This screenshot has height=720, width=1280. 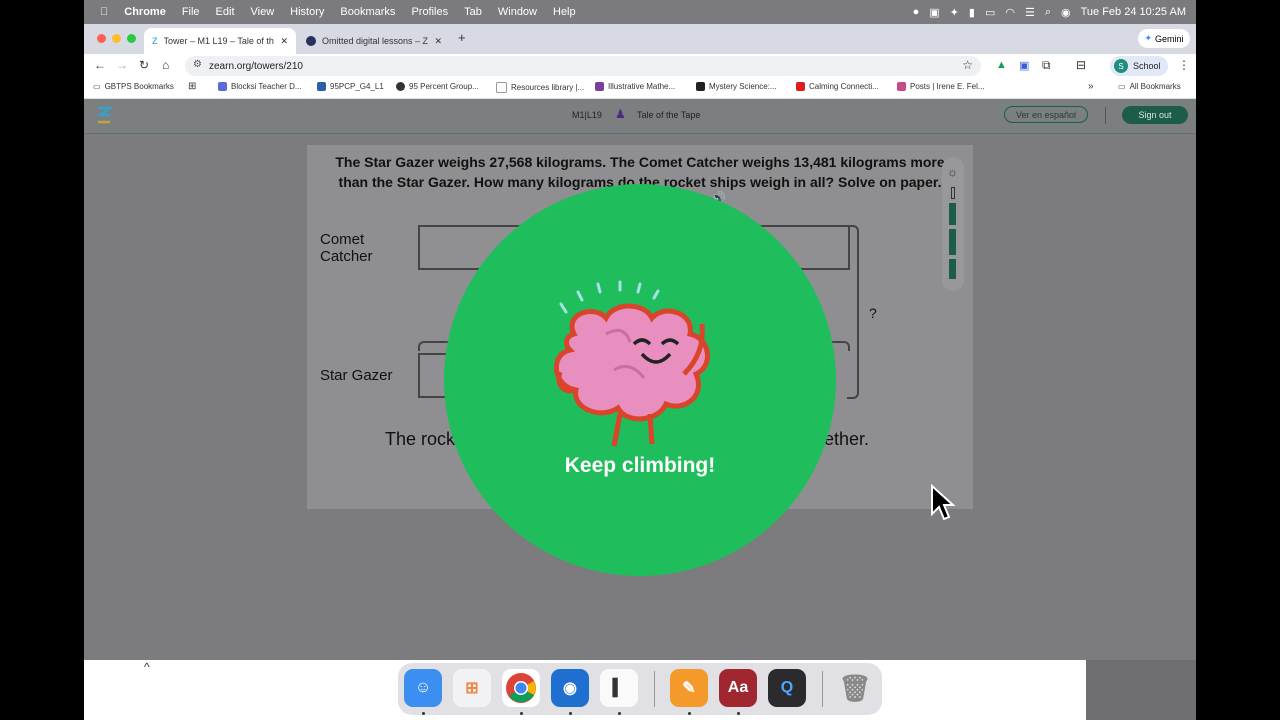 What do you see at coordinates (990, 12) in the screenshot?
I see `battery-icon: ▭` at bounding box center [990, 12].